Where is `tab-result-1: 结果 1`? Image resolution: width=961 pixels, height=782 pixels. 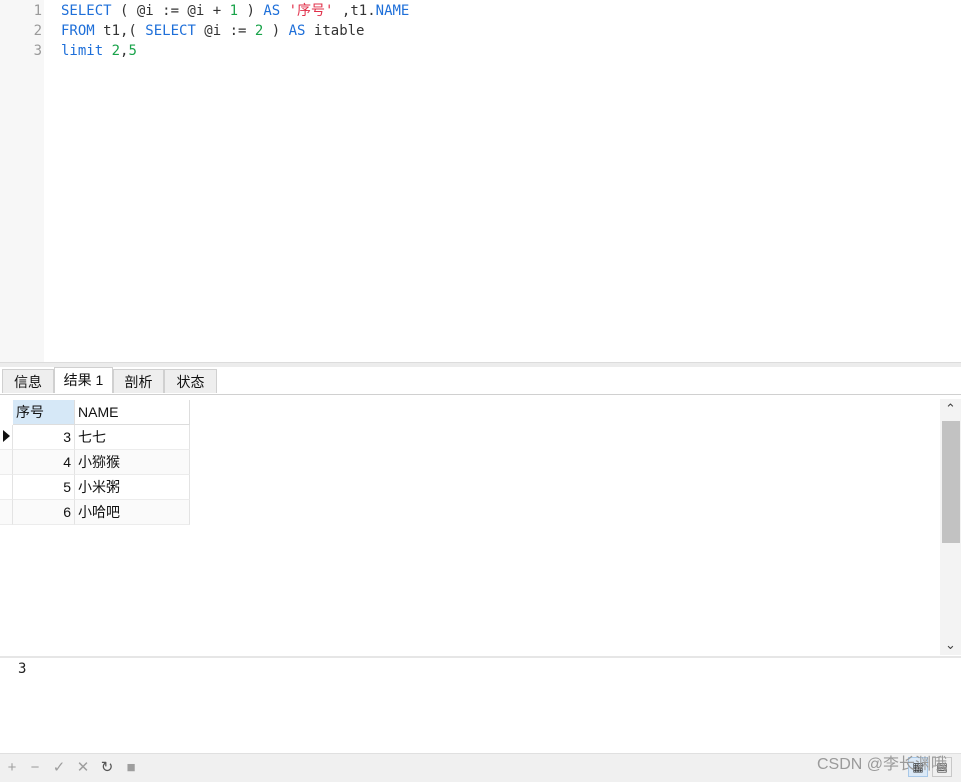
tab-result-1: 结果 1 is located at coordinates (83, 380).